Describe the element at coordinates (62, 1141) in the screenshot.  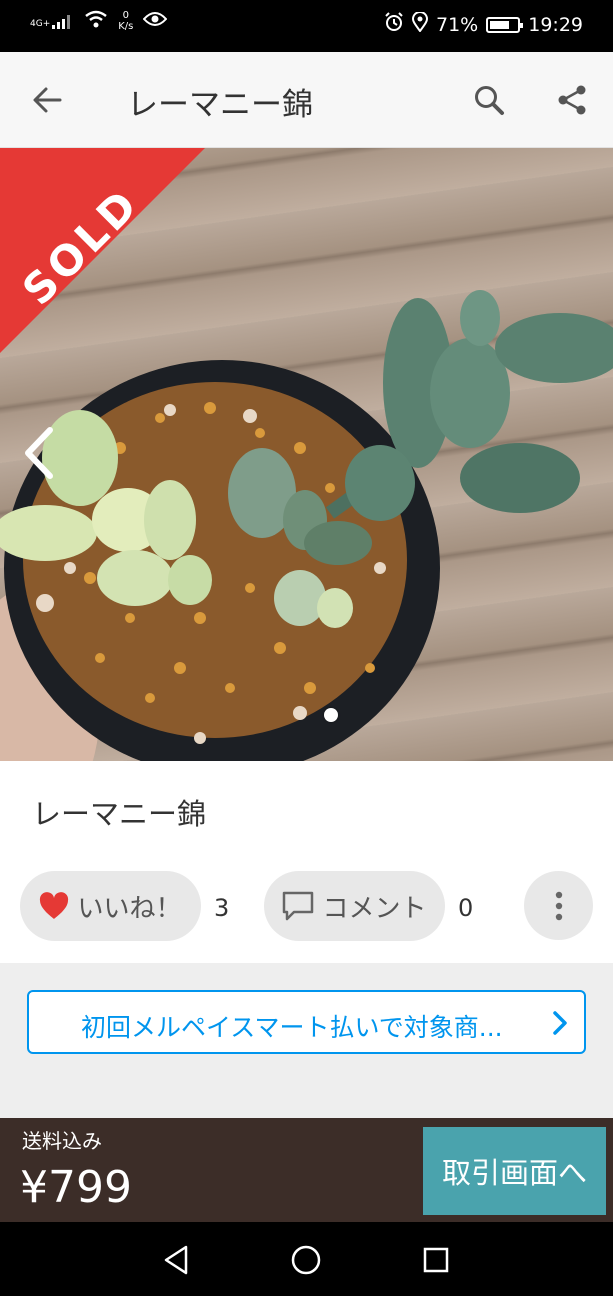
I see `shipping-label: 送料込み` at that location.